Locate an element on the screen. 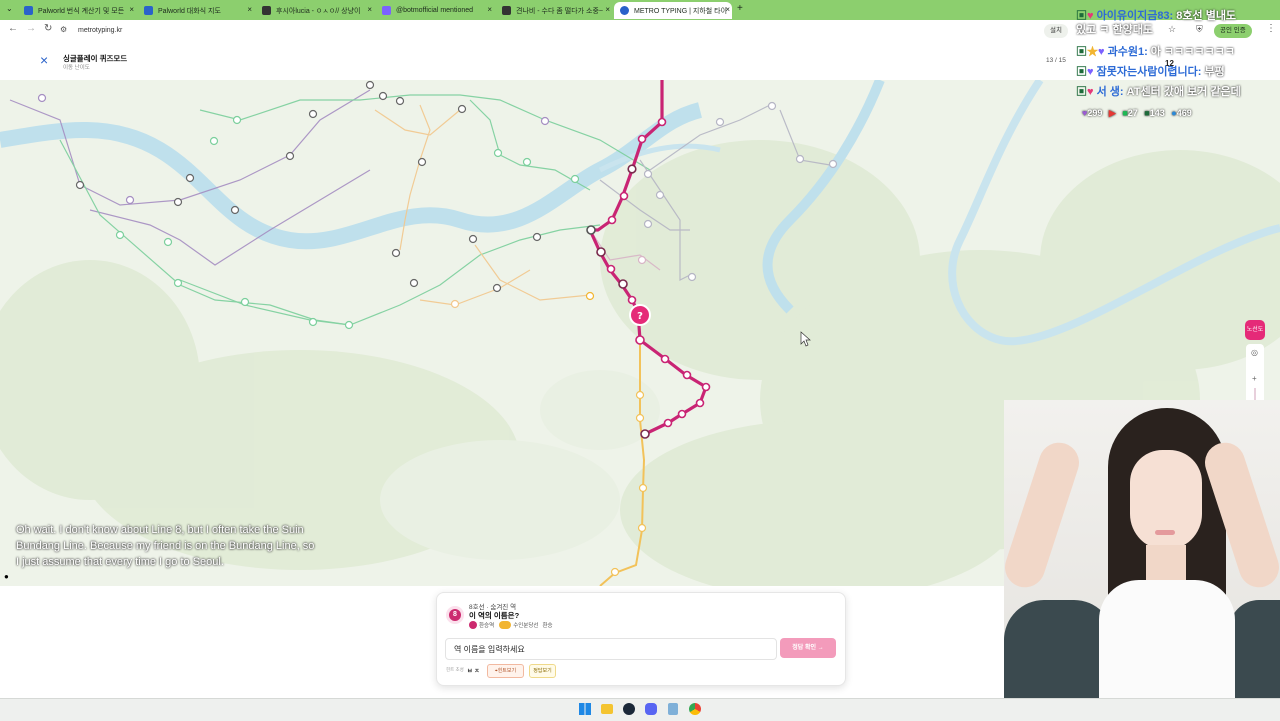 Image resolution: width=1280 pixels, height=721 pixels. webcam-overlay is located at coordinates (1142, 560).